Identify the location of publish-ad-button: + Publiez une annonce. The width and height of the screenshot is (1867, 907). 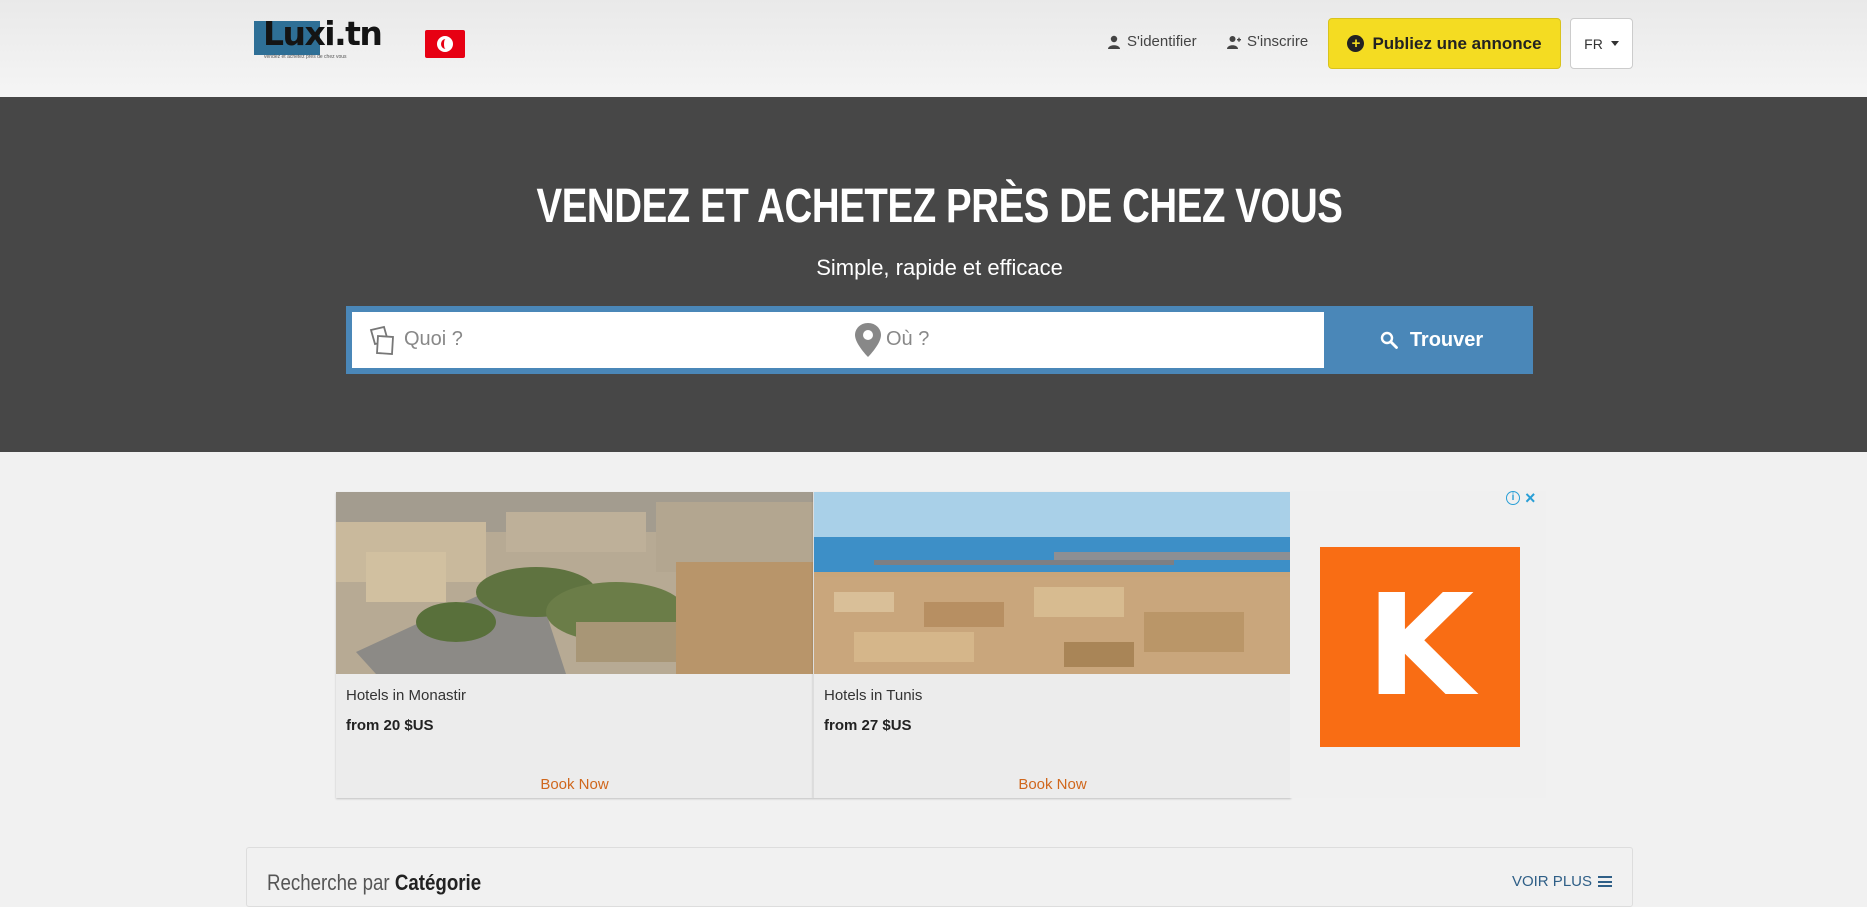
(1444, 43).